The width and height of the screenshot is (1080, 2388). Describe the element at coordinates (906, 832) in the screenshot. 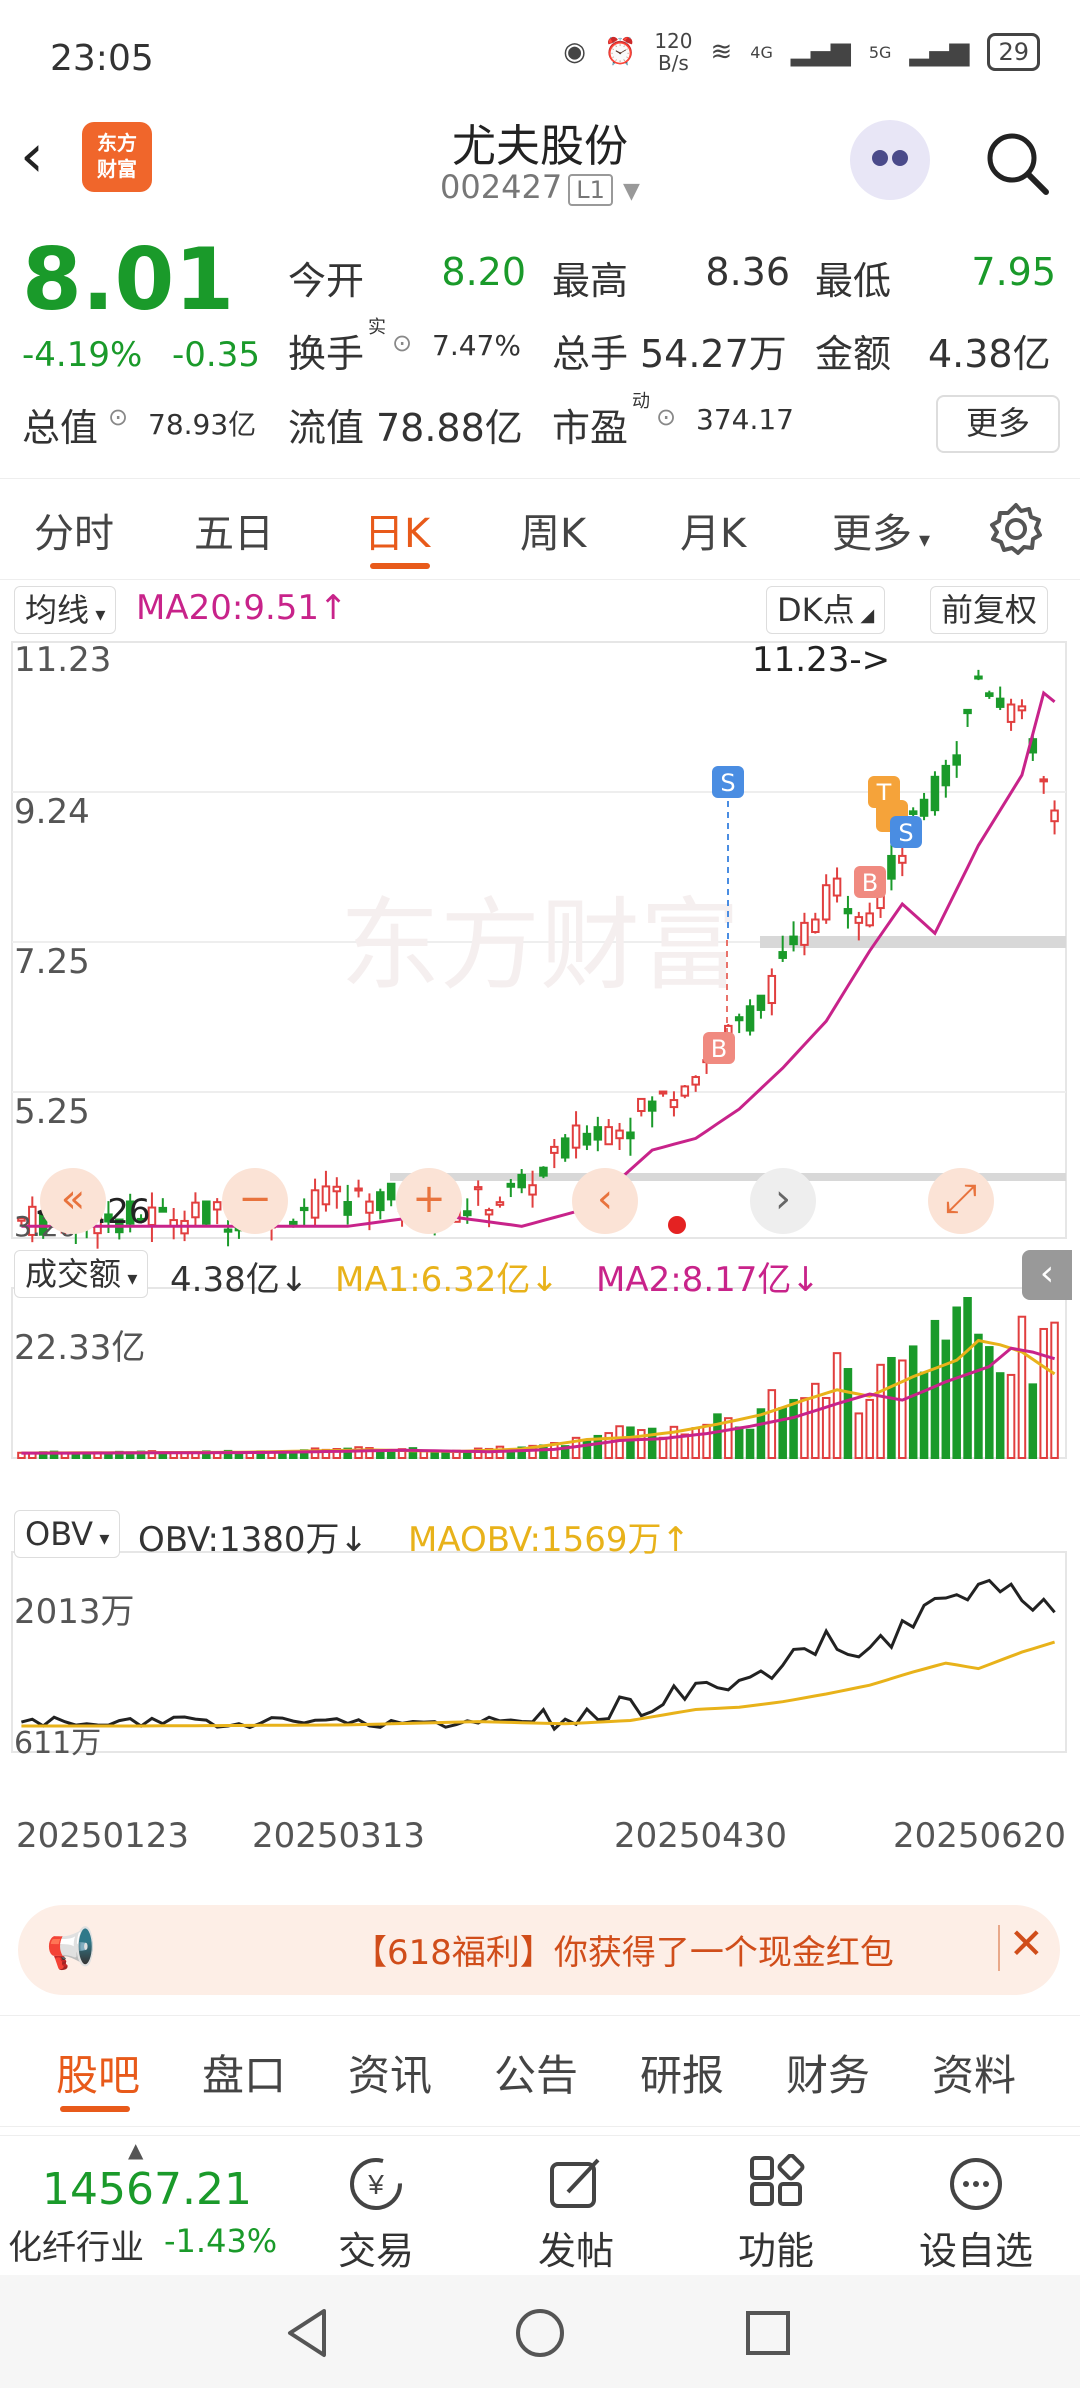

I see `dk-marker-s2: S` at that location.